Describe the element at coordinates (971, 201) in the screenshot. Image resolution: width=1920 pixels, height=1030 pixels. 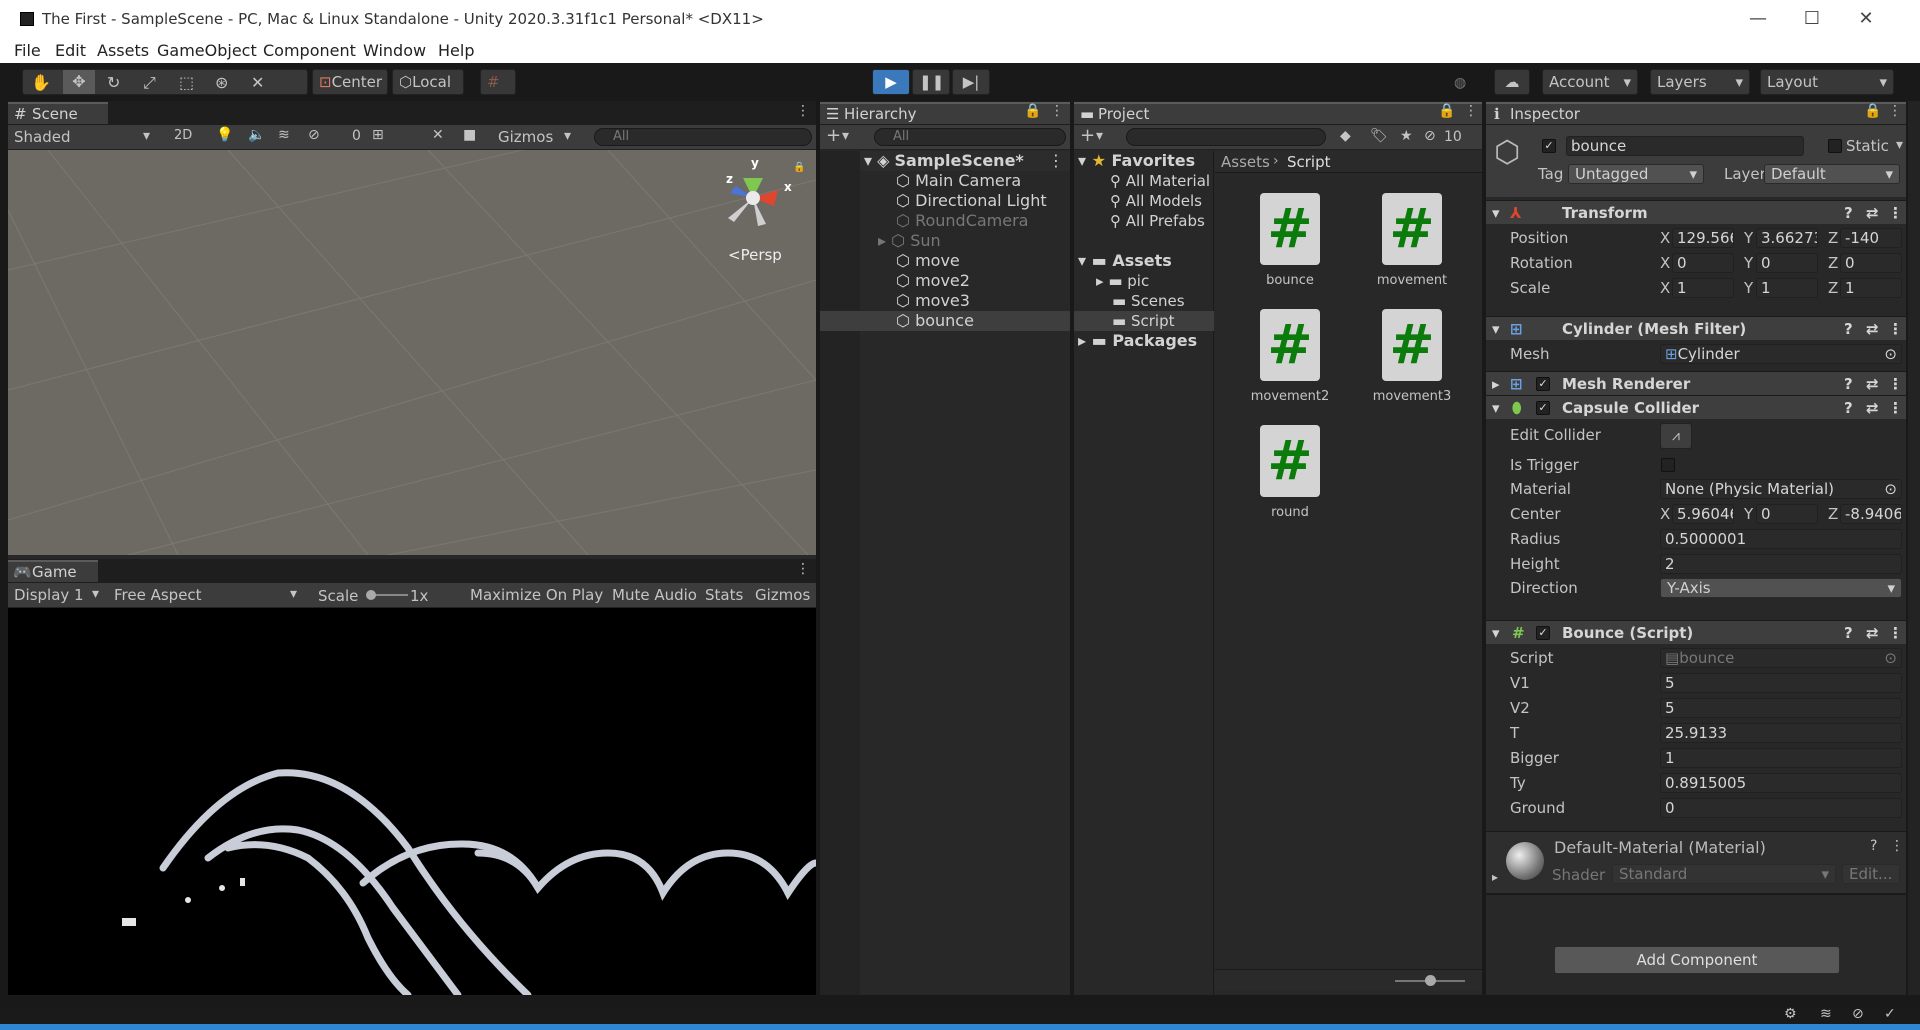
I see `hierarchy-item: ⬡ Directional Light` at that location.